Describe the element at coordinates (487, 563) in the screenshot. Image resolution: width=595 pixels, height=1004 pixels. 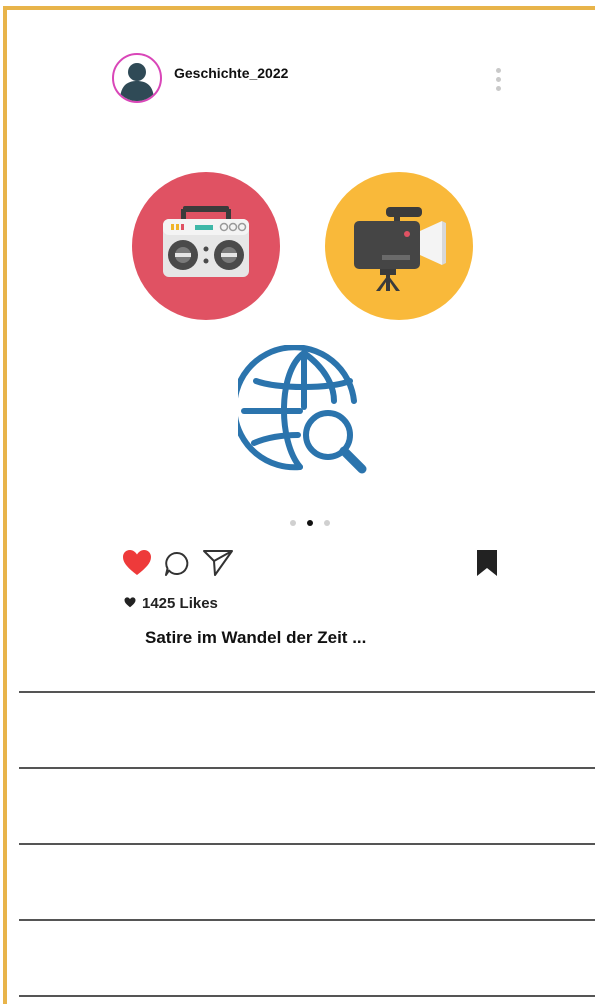
I see `bookmark-icon` at that location.